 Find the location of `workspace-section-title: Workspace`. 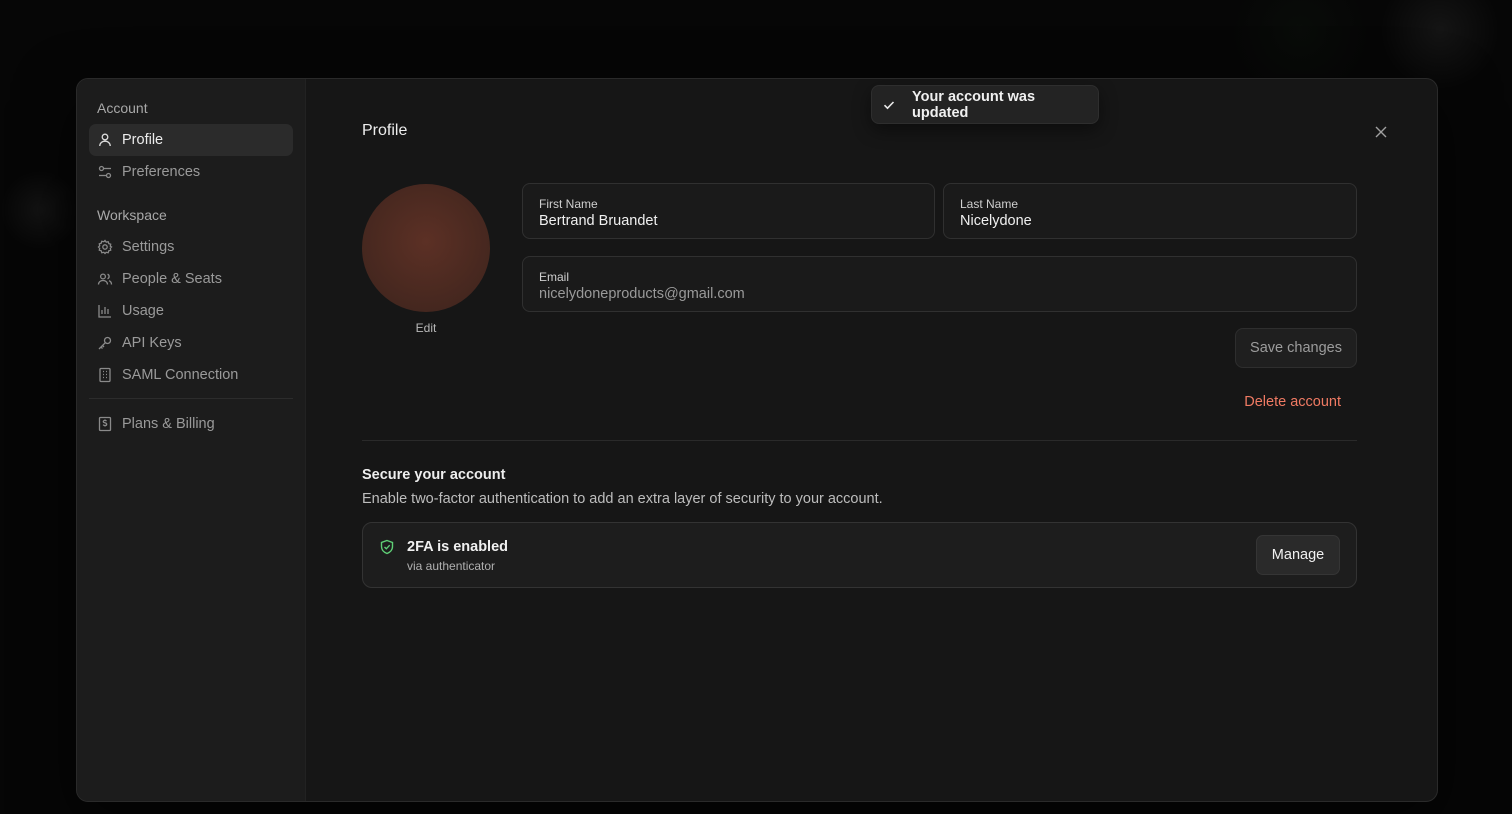

workspace-section-title: Workspace is located at coordinates (132, 215).